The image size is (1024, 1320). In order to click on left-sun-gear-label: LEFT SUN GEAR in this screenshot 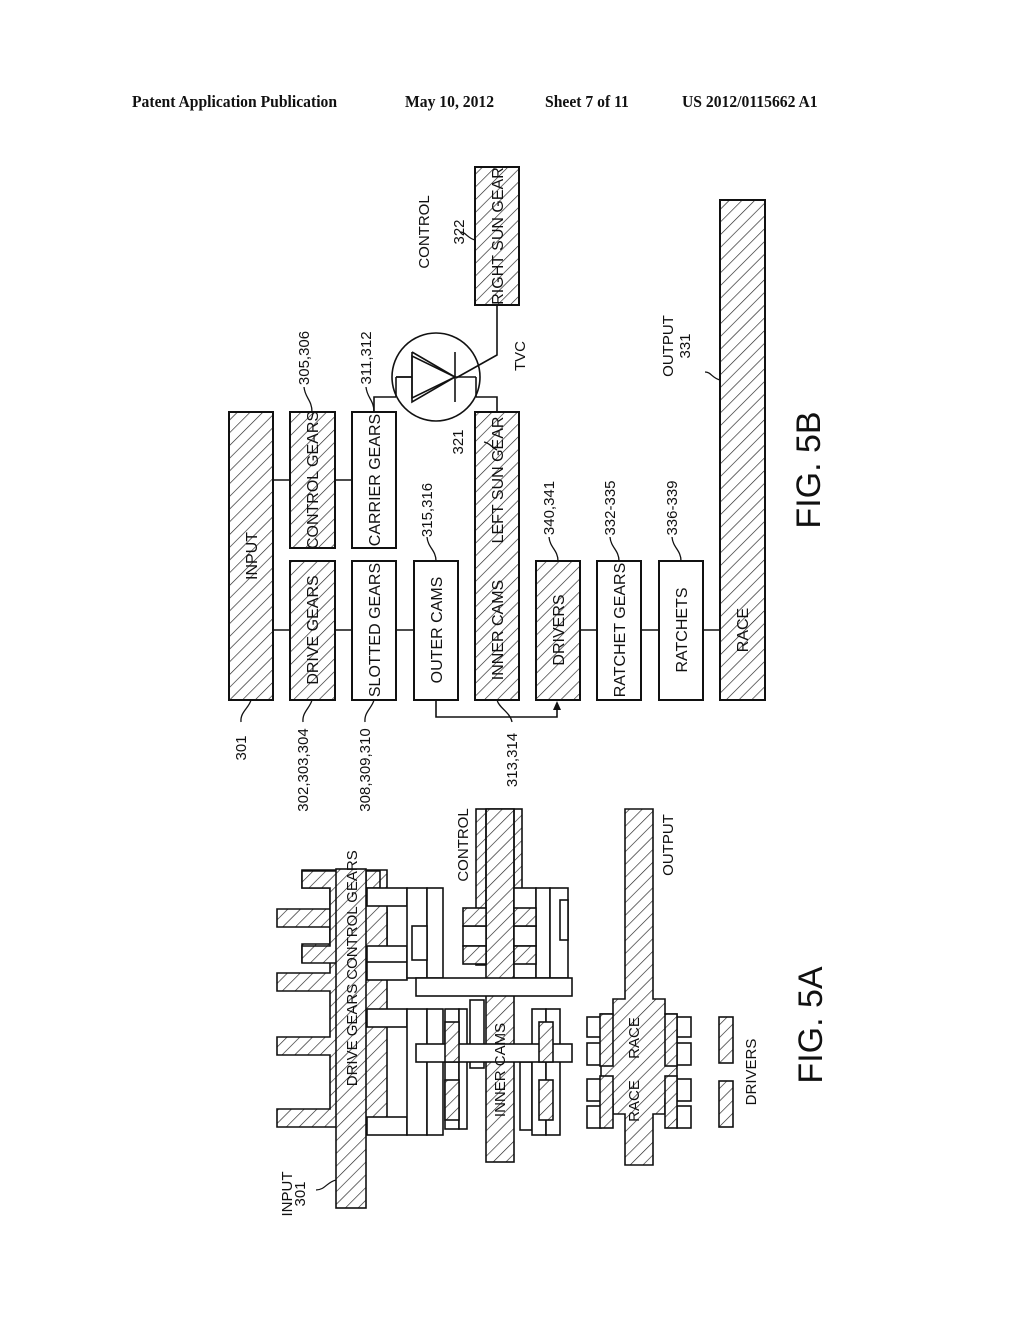, I will do `click(498, 480)`.